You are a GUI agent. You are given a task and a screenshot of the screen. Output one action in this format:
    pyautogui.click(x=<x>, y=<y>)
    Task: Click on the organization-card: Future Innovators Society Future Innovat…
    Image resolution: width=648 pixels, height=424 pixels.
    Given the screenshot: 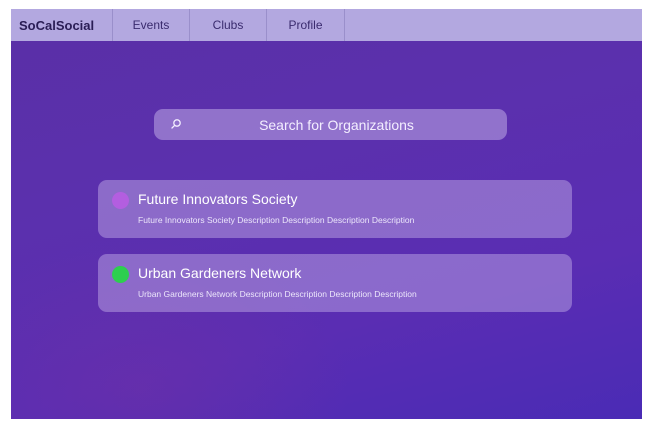 What is the action you would take?
    pyautogui.click(x=335, y=209)
    